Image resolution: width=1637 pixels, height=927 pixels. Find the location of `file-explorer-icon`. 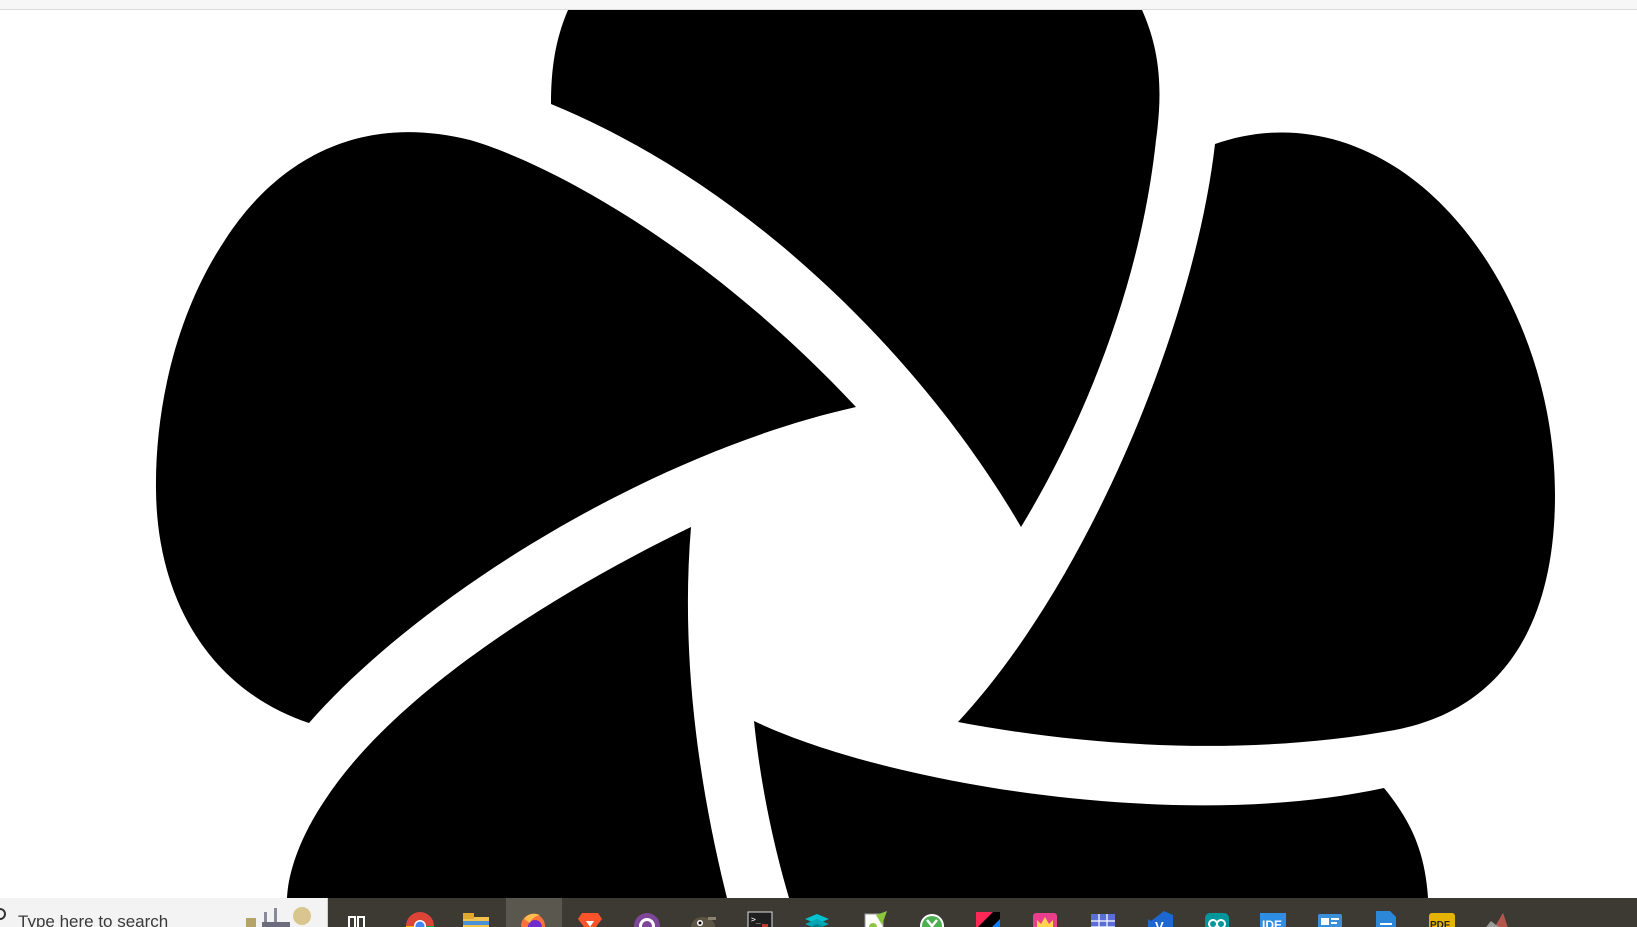

file-explorer-icon is located at coordinates (476, 916).